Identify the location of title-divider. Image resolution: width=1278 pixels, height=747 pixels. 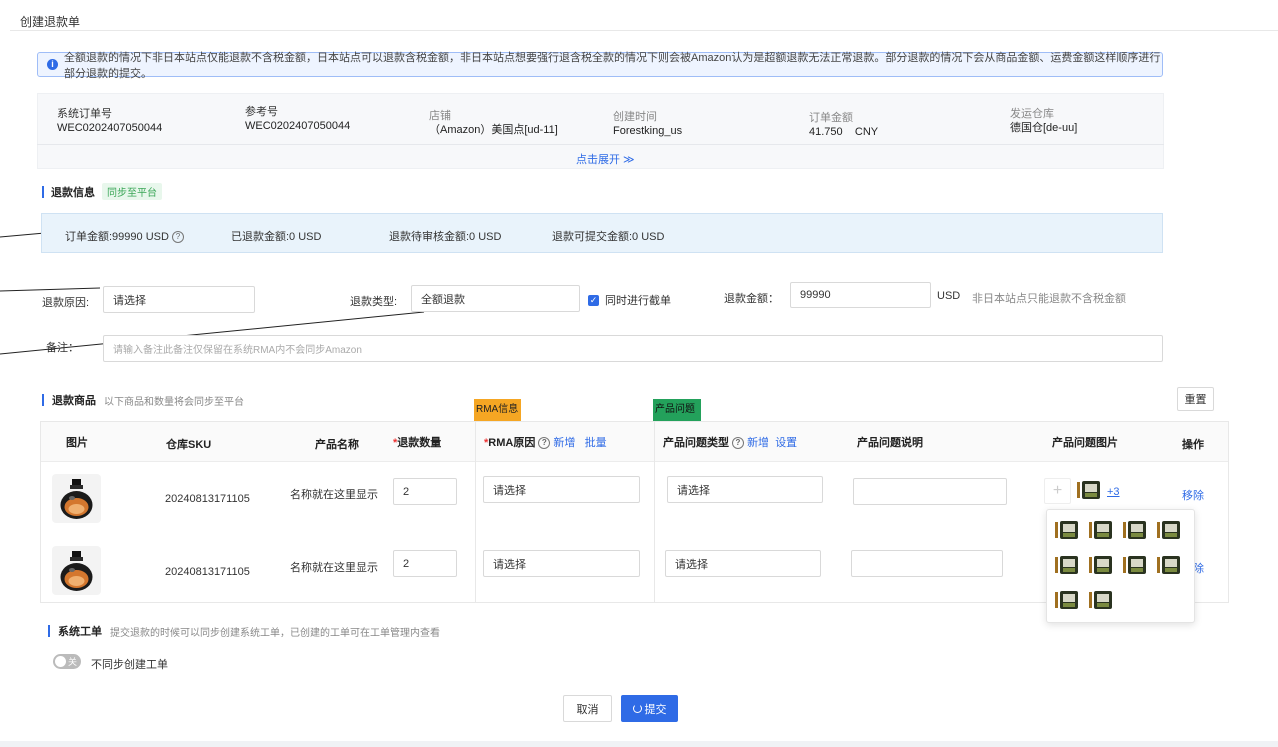
(644, 30).